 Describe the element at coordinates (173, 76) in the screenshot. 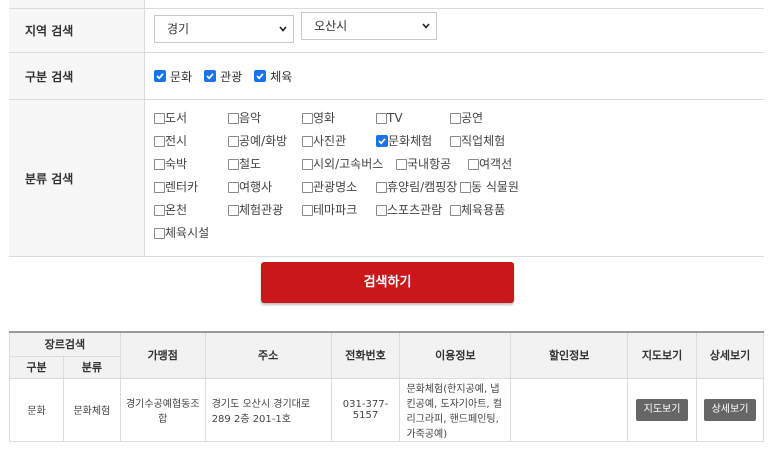

I see `type-checkbox-culture: 문화` at that location.